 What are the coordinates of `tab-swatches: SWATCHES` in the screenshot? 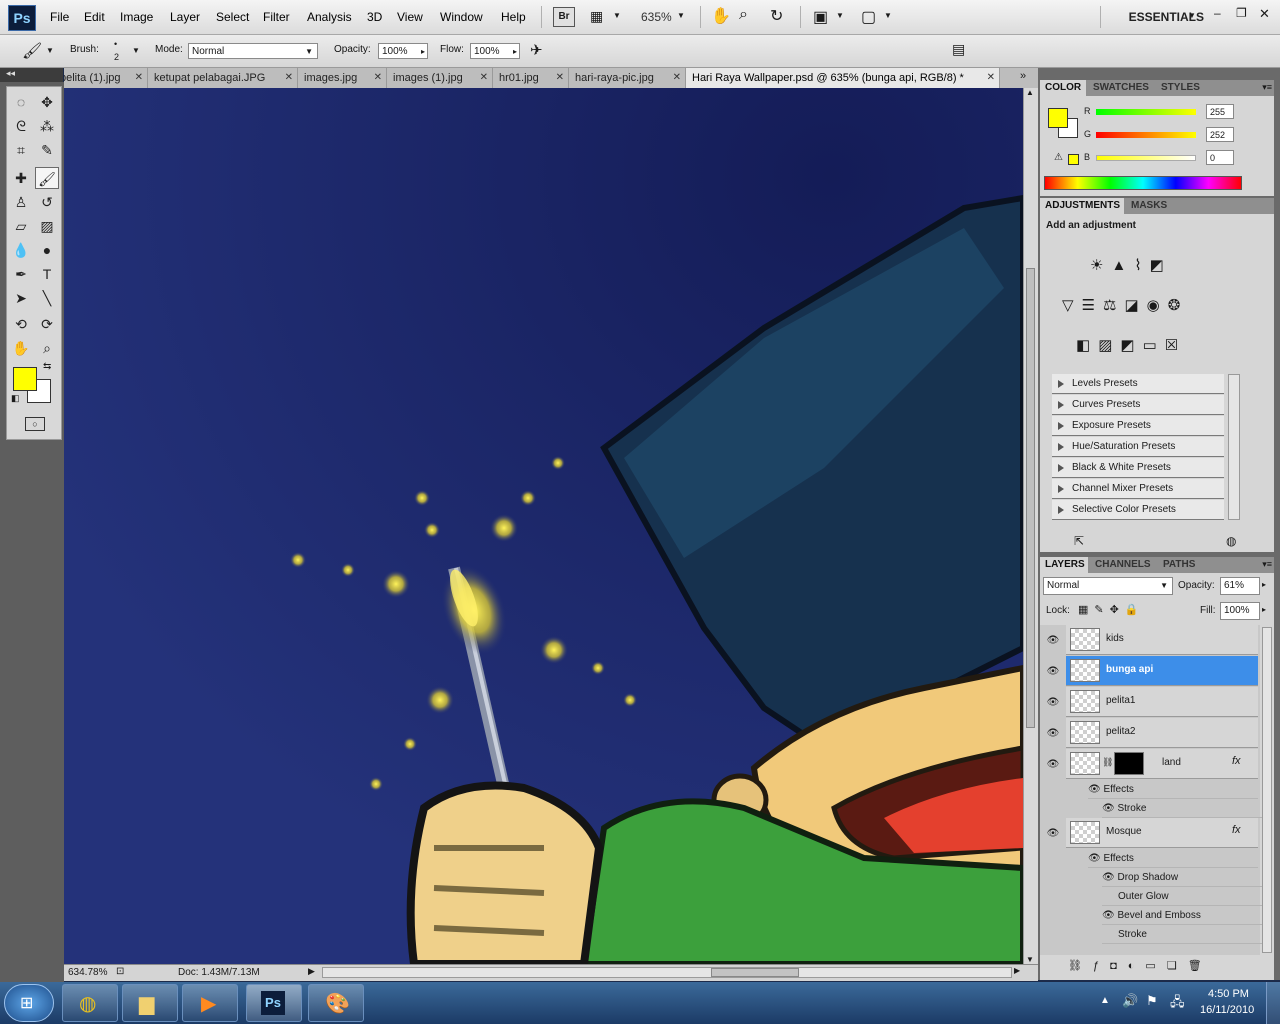 It's located at (1122, 88).